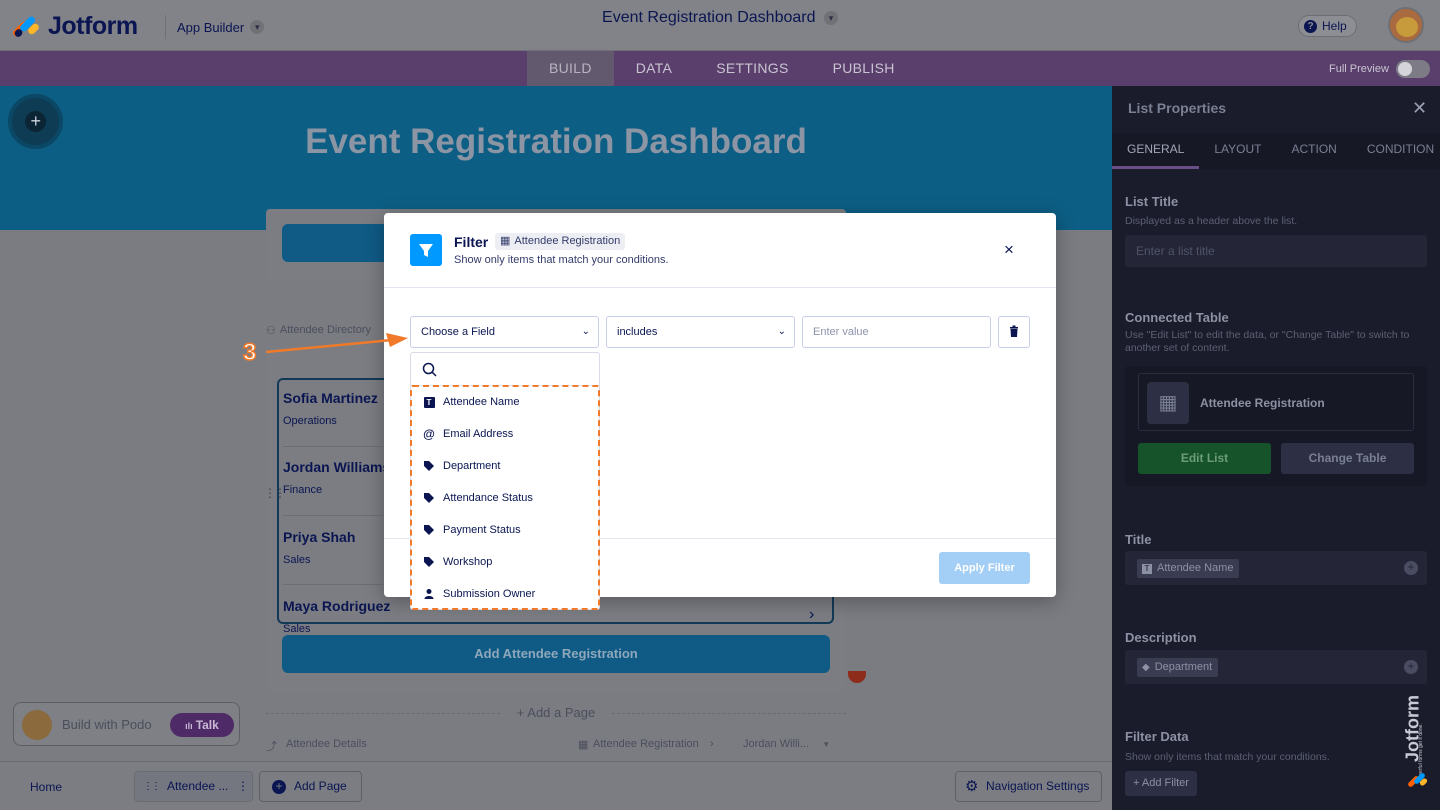 This screenshot has height=810, width=1440. I want to click on tab-layout: LAYOUT, so click(1237, 151).